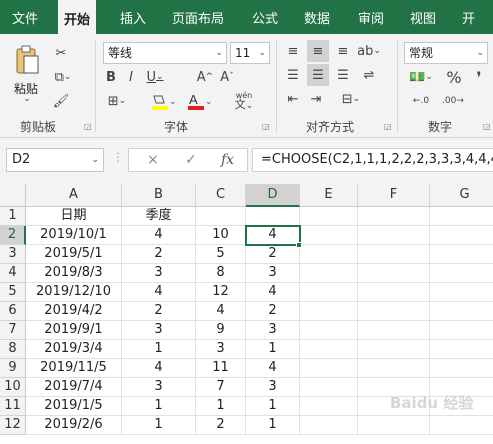 The image size is (493, 444). What do you see at coordinates (13, 273) in the screenshot?
I see `row-header: 4` at bounding box center [13, 273].